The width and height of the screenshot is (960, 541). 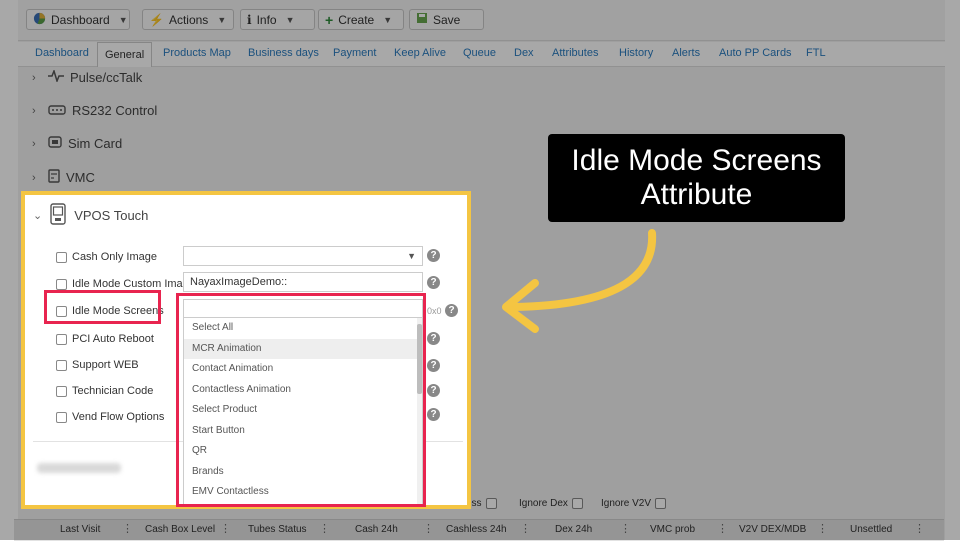 What do you see at coordinates (266, 19) in the screenshot?
I see `info-label: Info` at bounding box center [266, 19].